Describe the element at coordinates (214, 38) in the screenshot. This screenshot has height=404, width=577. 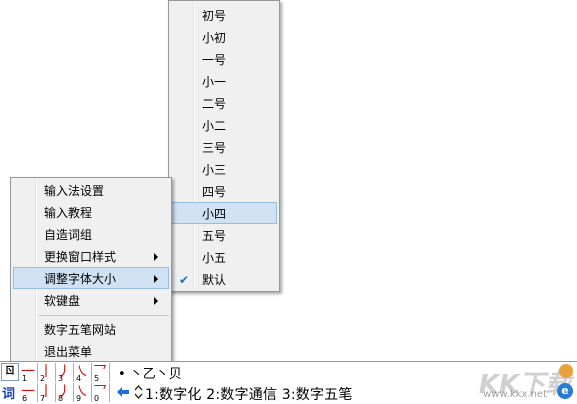
I see `menu-item-label: 小初` at that location.